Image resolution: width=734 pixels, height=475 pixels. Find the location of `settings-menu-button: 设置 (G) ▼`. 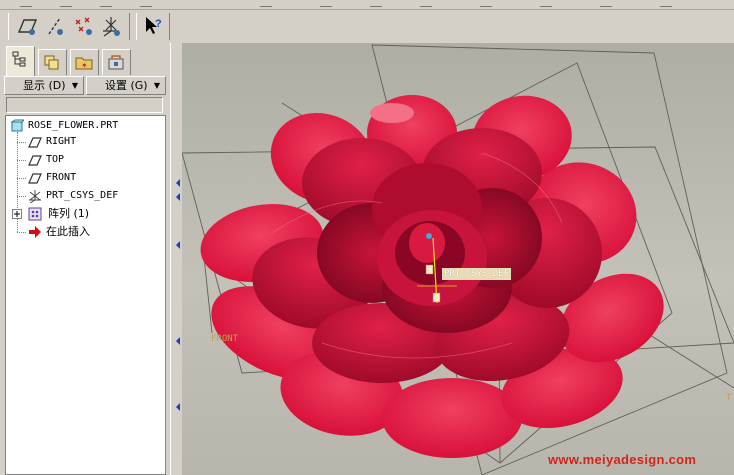

settings-menu-button: 设置 (G) ▼ is located at coordinates (126, 85).